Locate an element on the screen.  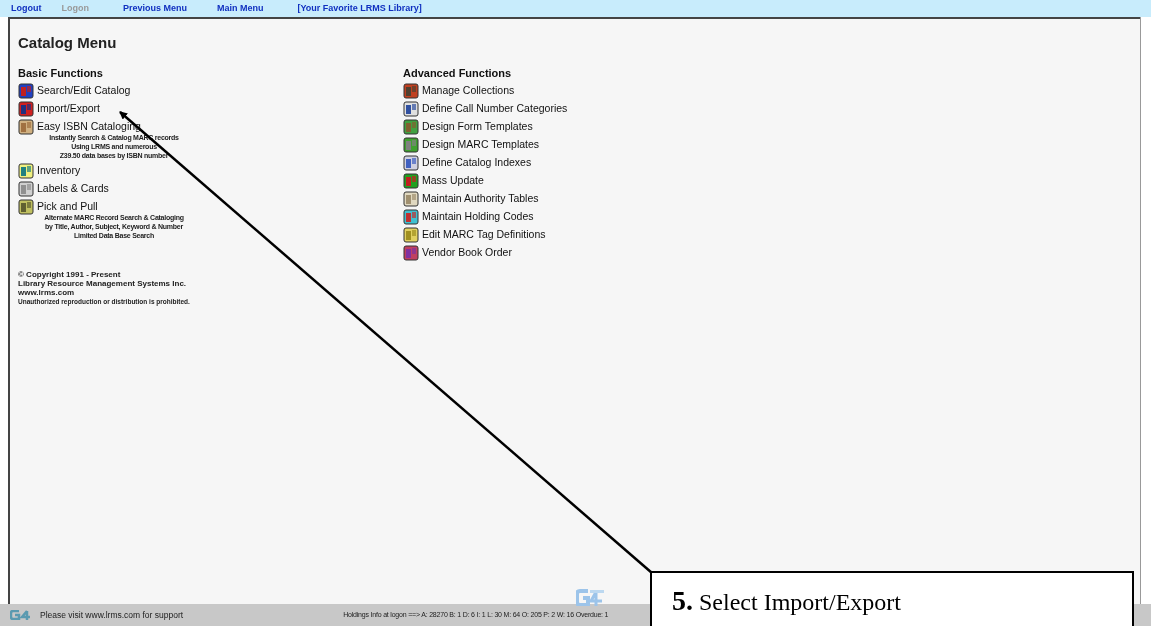
nav-link: Previous Menu is located at coordinates (155, 8).